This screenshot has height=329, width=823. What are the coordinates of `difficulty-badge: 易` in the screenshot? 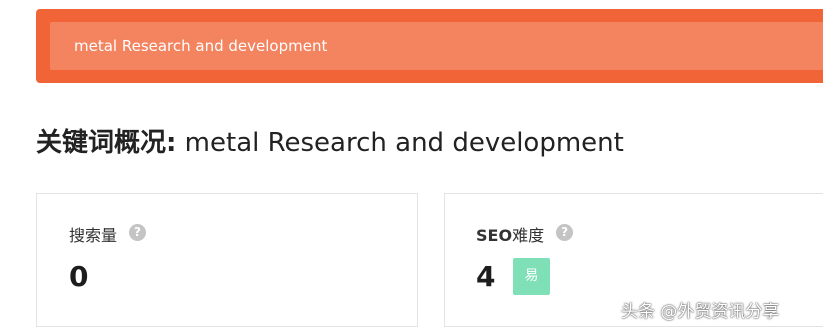 It's located at (531, 276).